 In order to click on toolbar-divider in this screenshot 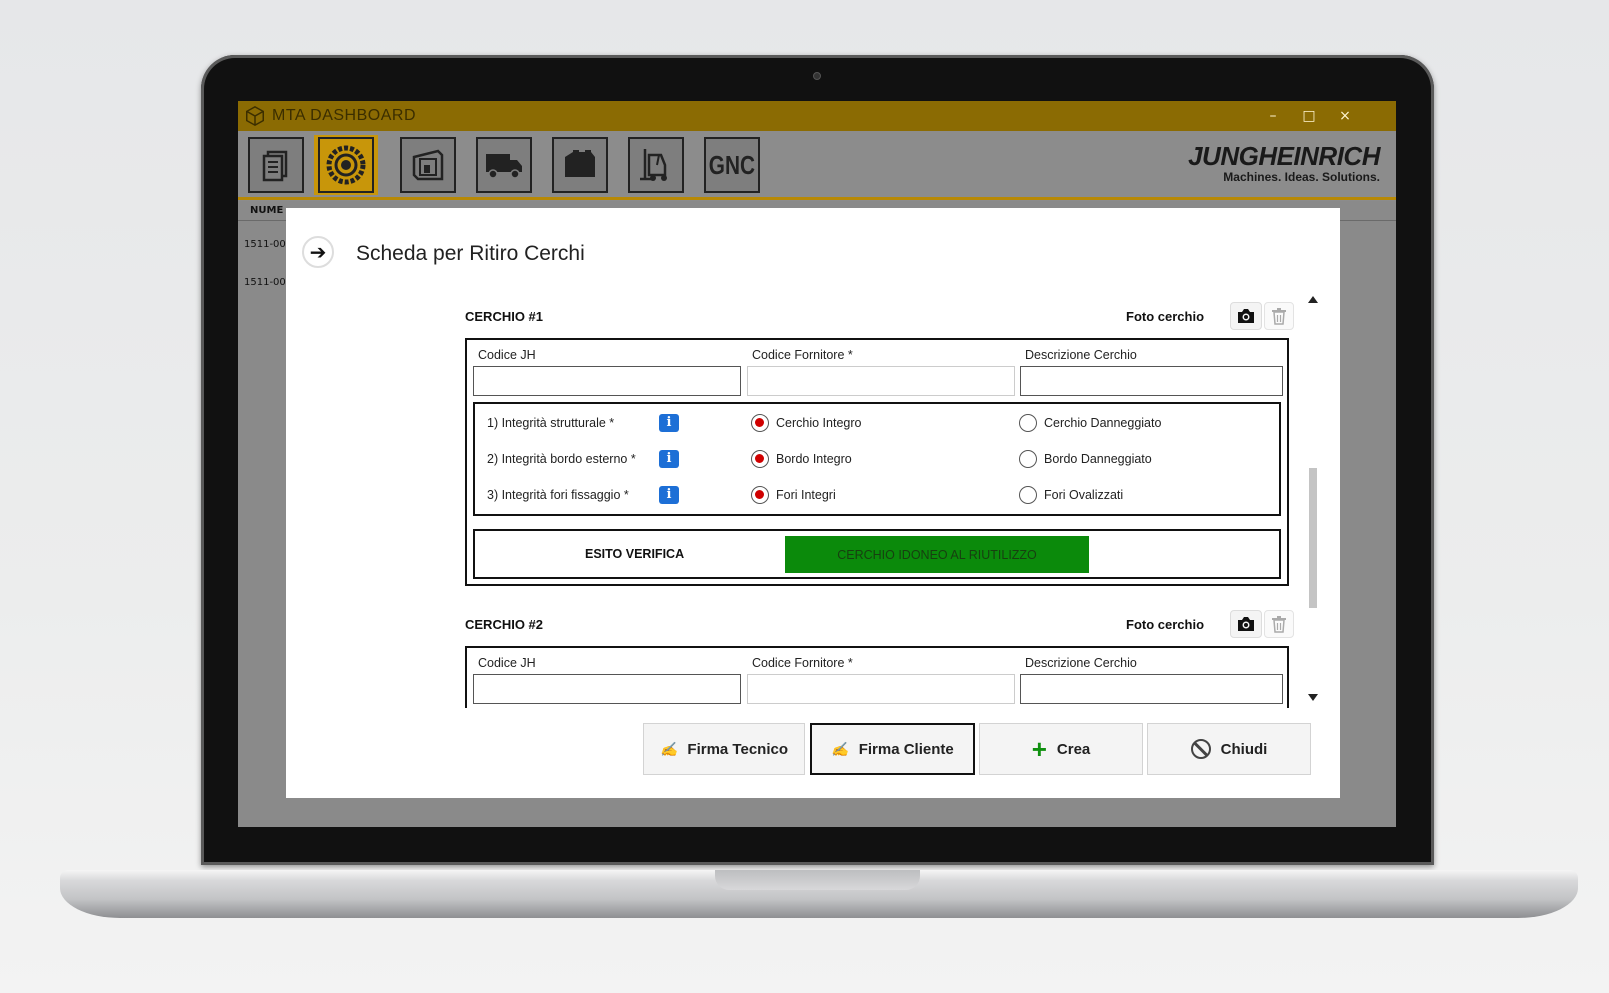, I will do `click(817, 198)`.